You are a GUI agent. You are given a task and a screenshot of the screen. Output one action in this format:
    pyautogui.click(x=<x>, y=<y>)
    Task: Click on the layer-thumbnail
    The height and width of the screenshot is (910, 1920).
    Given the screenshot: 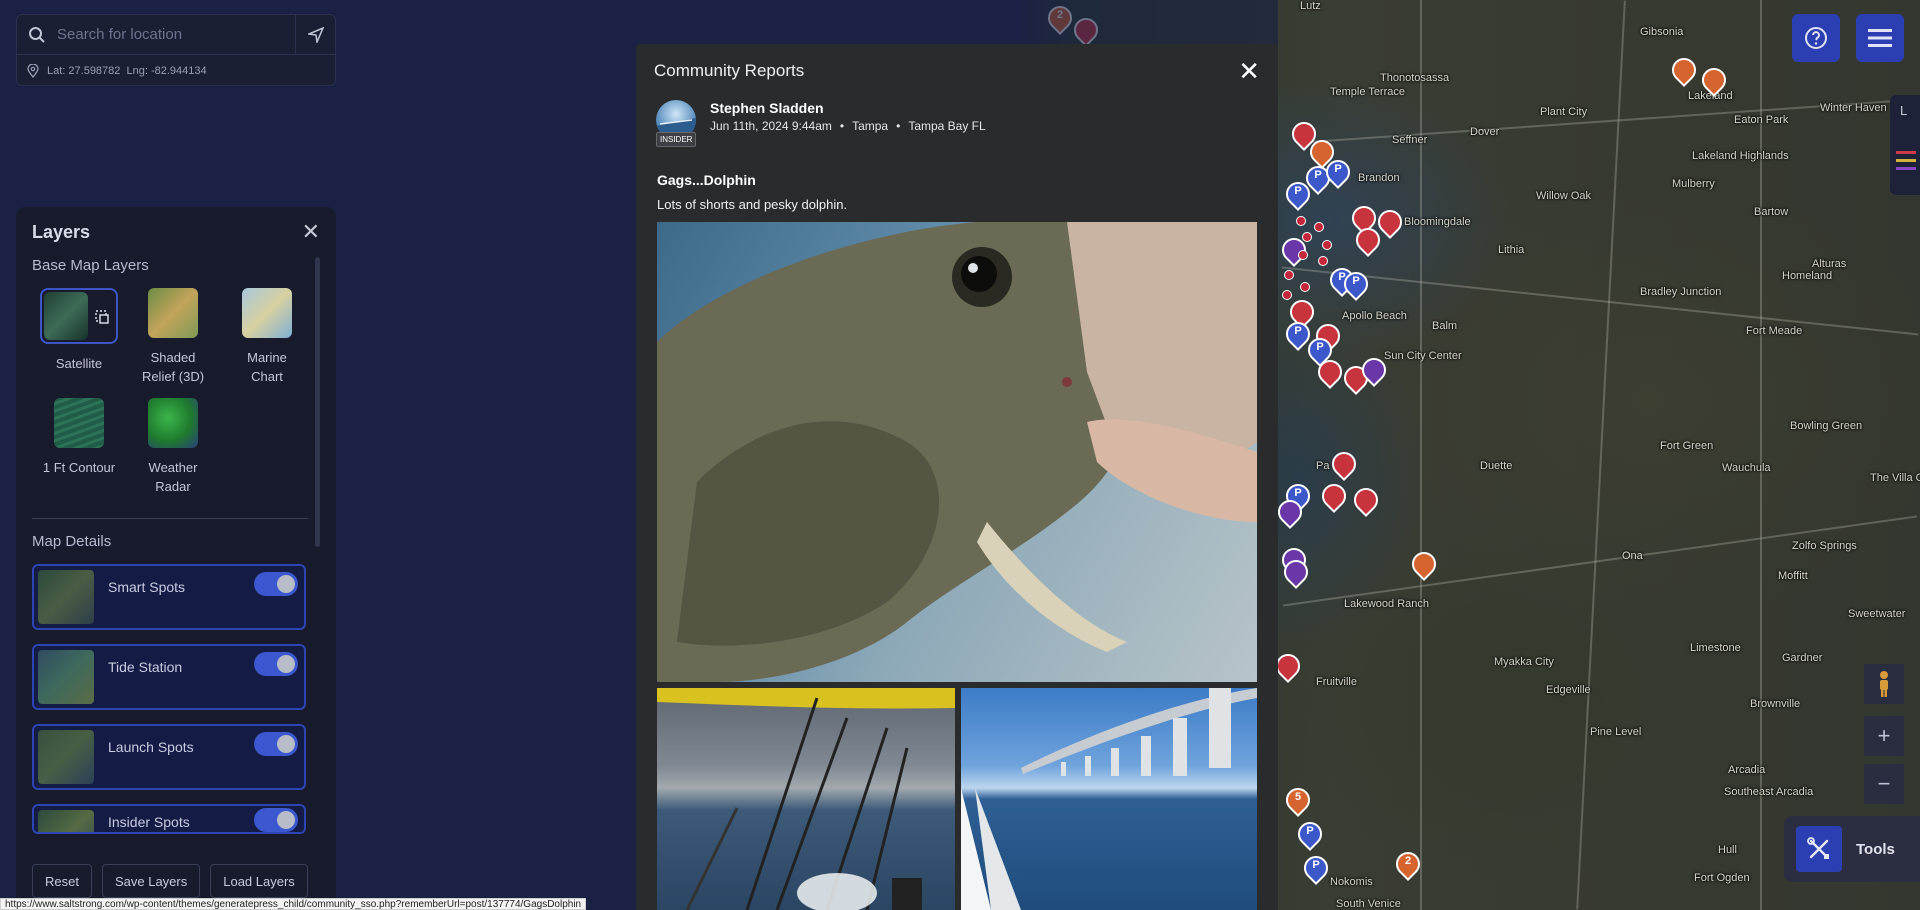 What is the action you would take?
    pyautogui.click(x=66, y=821)
    